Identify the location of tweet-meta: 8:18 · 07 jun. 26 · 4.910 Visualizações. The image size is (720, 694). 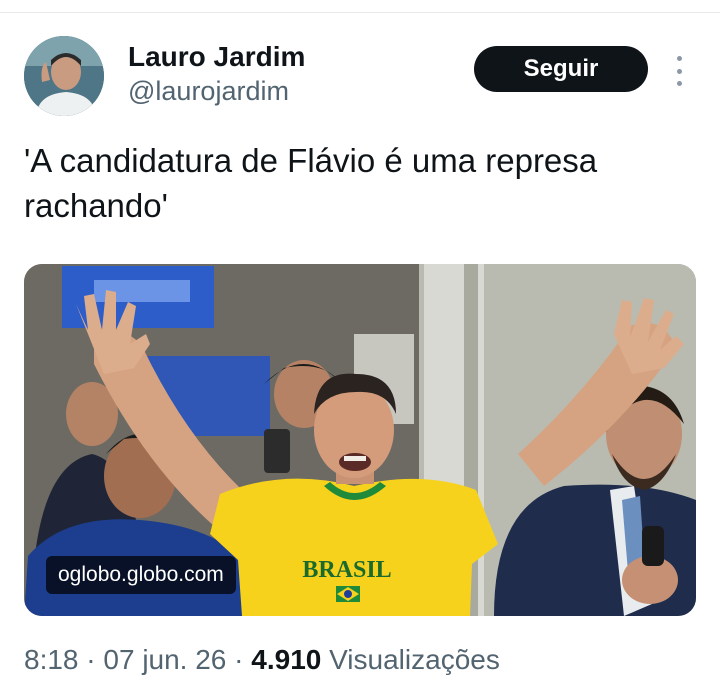
(262, 660).